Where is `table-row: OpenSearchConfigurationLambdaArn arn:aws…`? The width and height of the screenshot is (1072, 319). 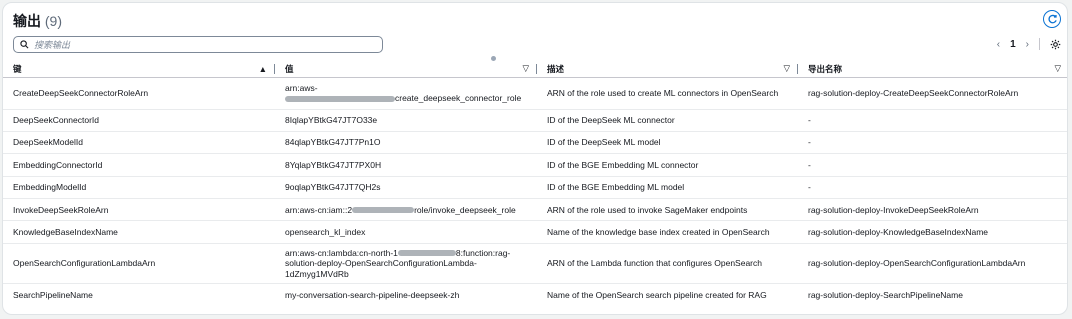 table-row: OpenSearchConfigurationLambdaArn arn:aws… is located at coordinates (535, 263).